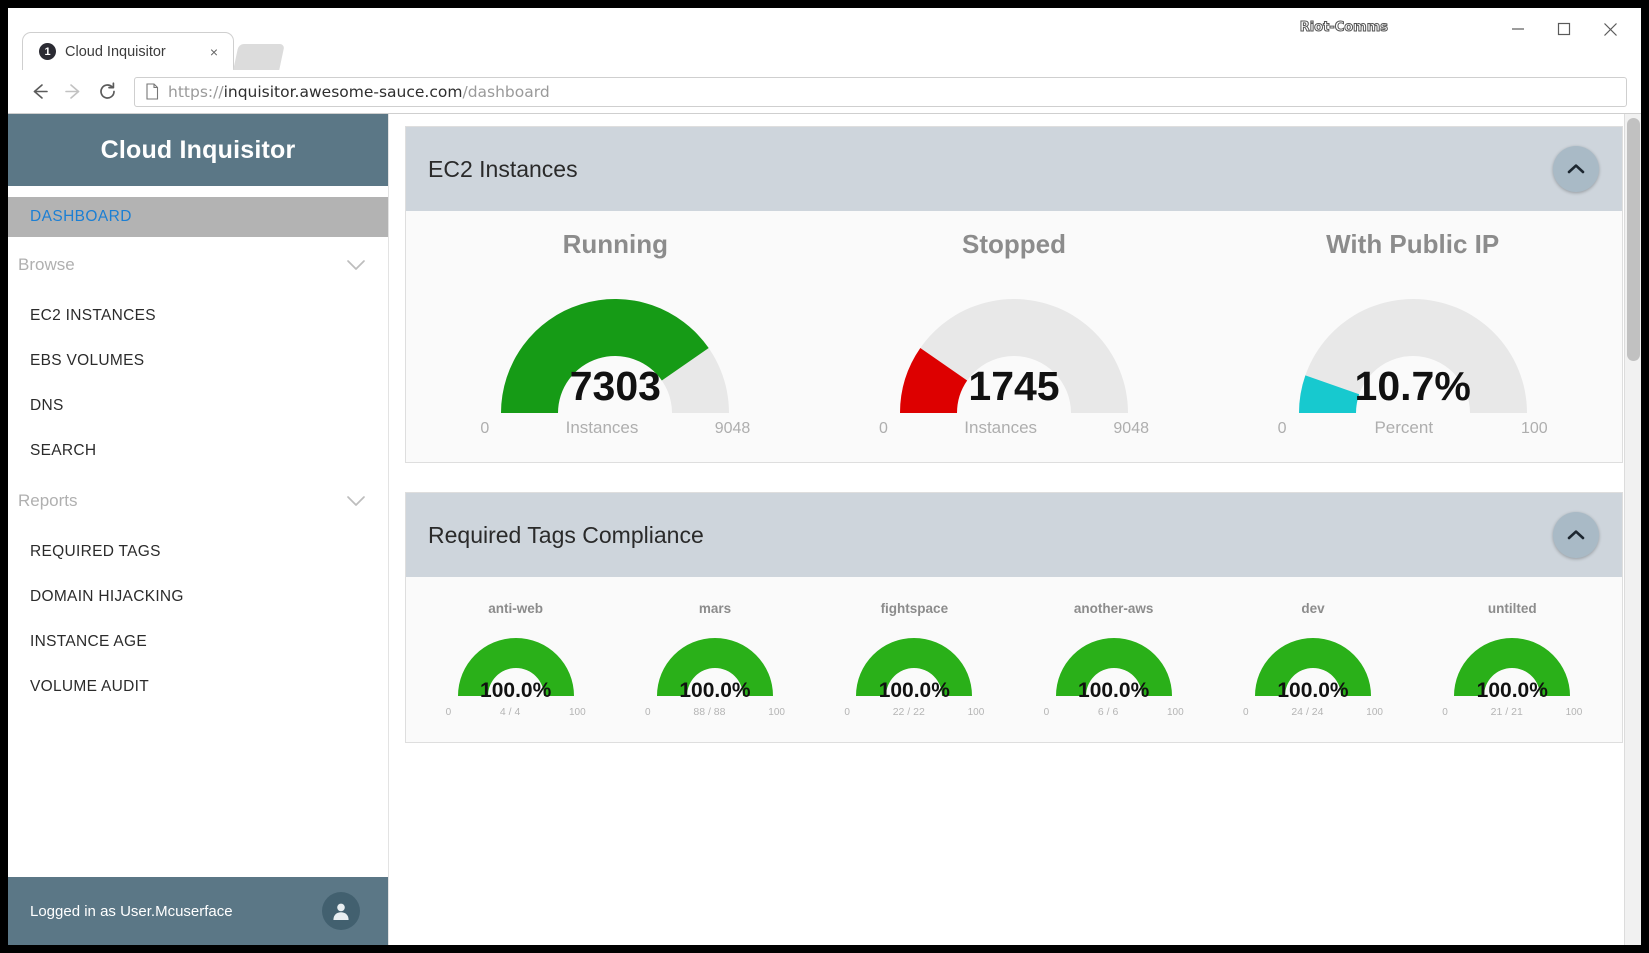 This screenshot has width=1649, height=953. Describe the element at coordinates (81, 216) in the screenshot. I see `sidebar-item-label: DASHBOARD` at that location.